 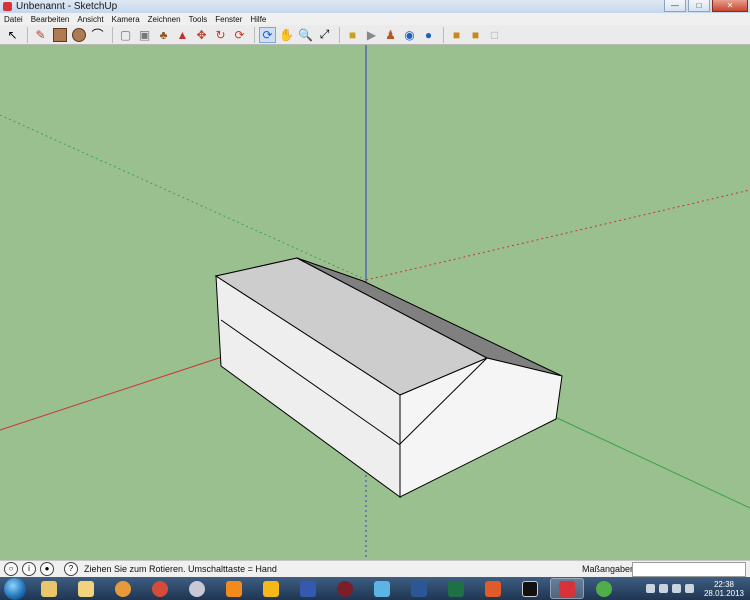 I want to click on taskbar-app-media, so click(x=123, y=588).